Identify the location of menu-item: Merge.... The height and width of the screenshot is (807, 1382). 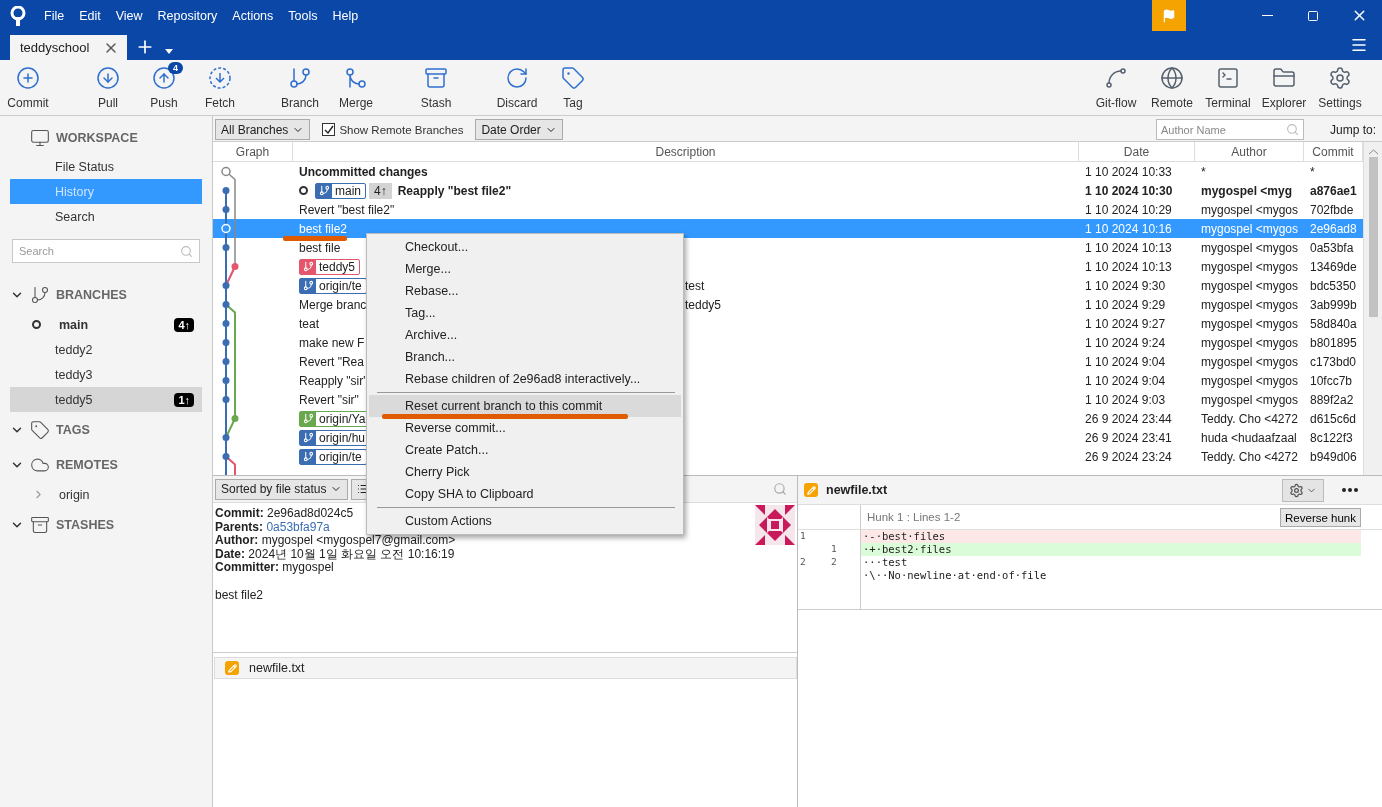
(525, 269).